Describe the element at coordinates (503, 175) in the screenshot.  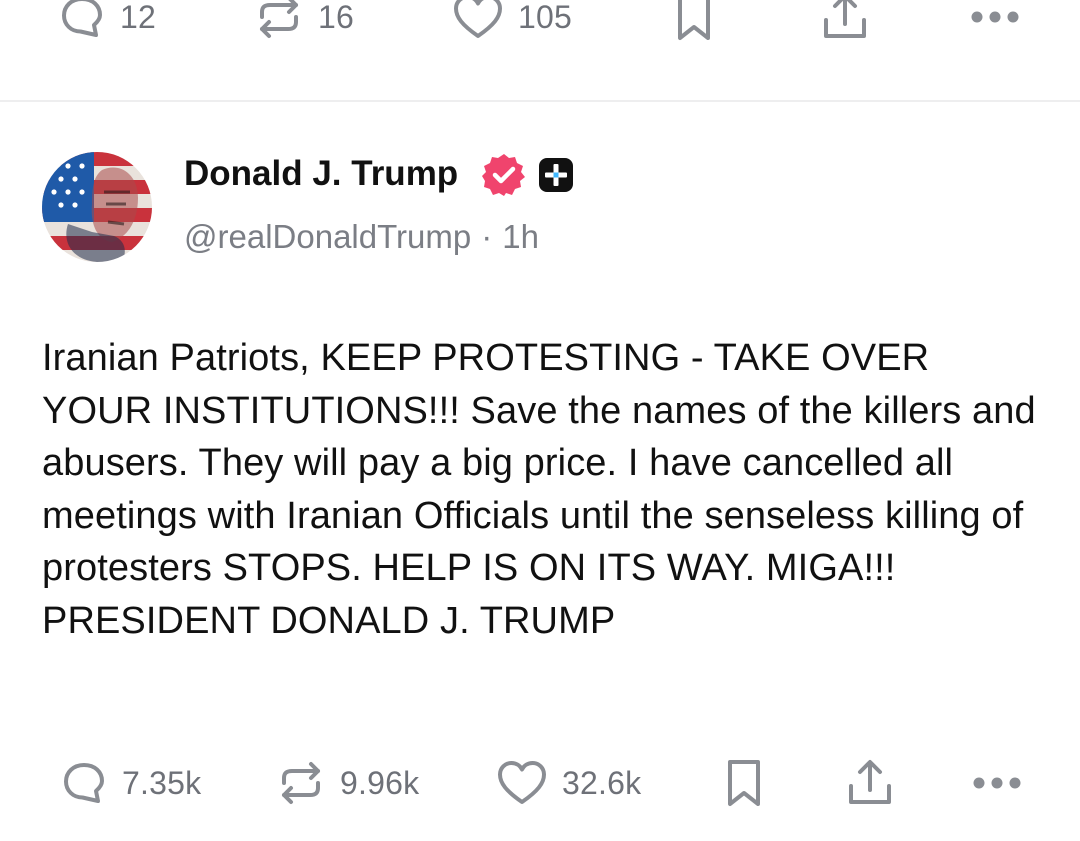
I see `verified-badge-icon` at that location.